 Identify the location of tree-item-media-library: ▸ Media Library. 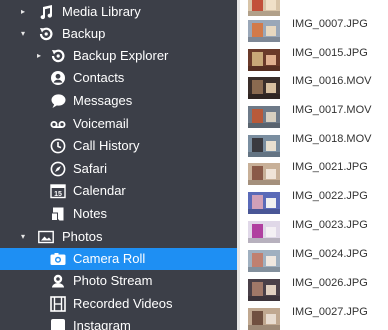
(118, 12).